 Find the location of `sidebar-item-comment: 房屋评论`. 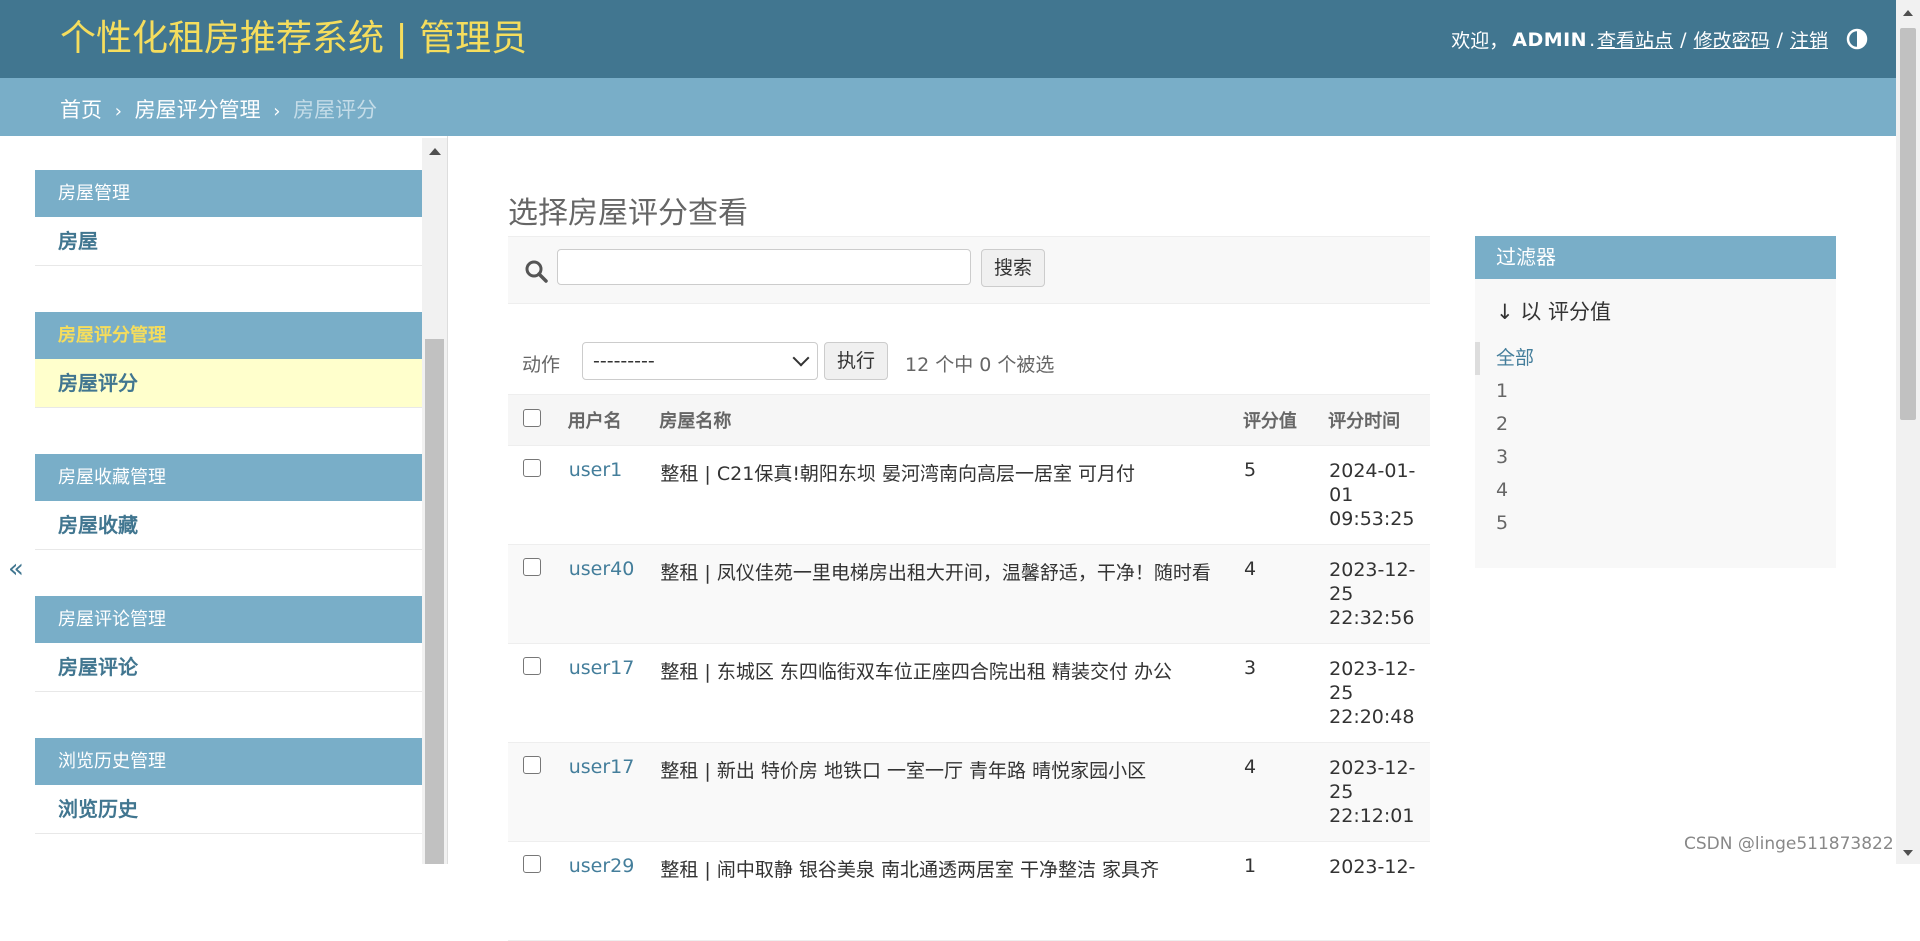

sidebar-item-comment: 房屋评论 is located at coordinates (228, 667).